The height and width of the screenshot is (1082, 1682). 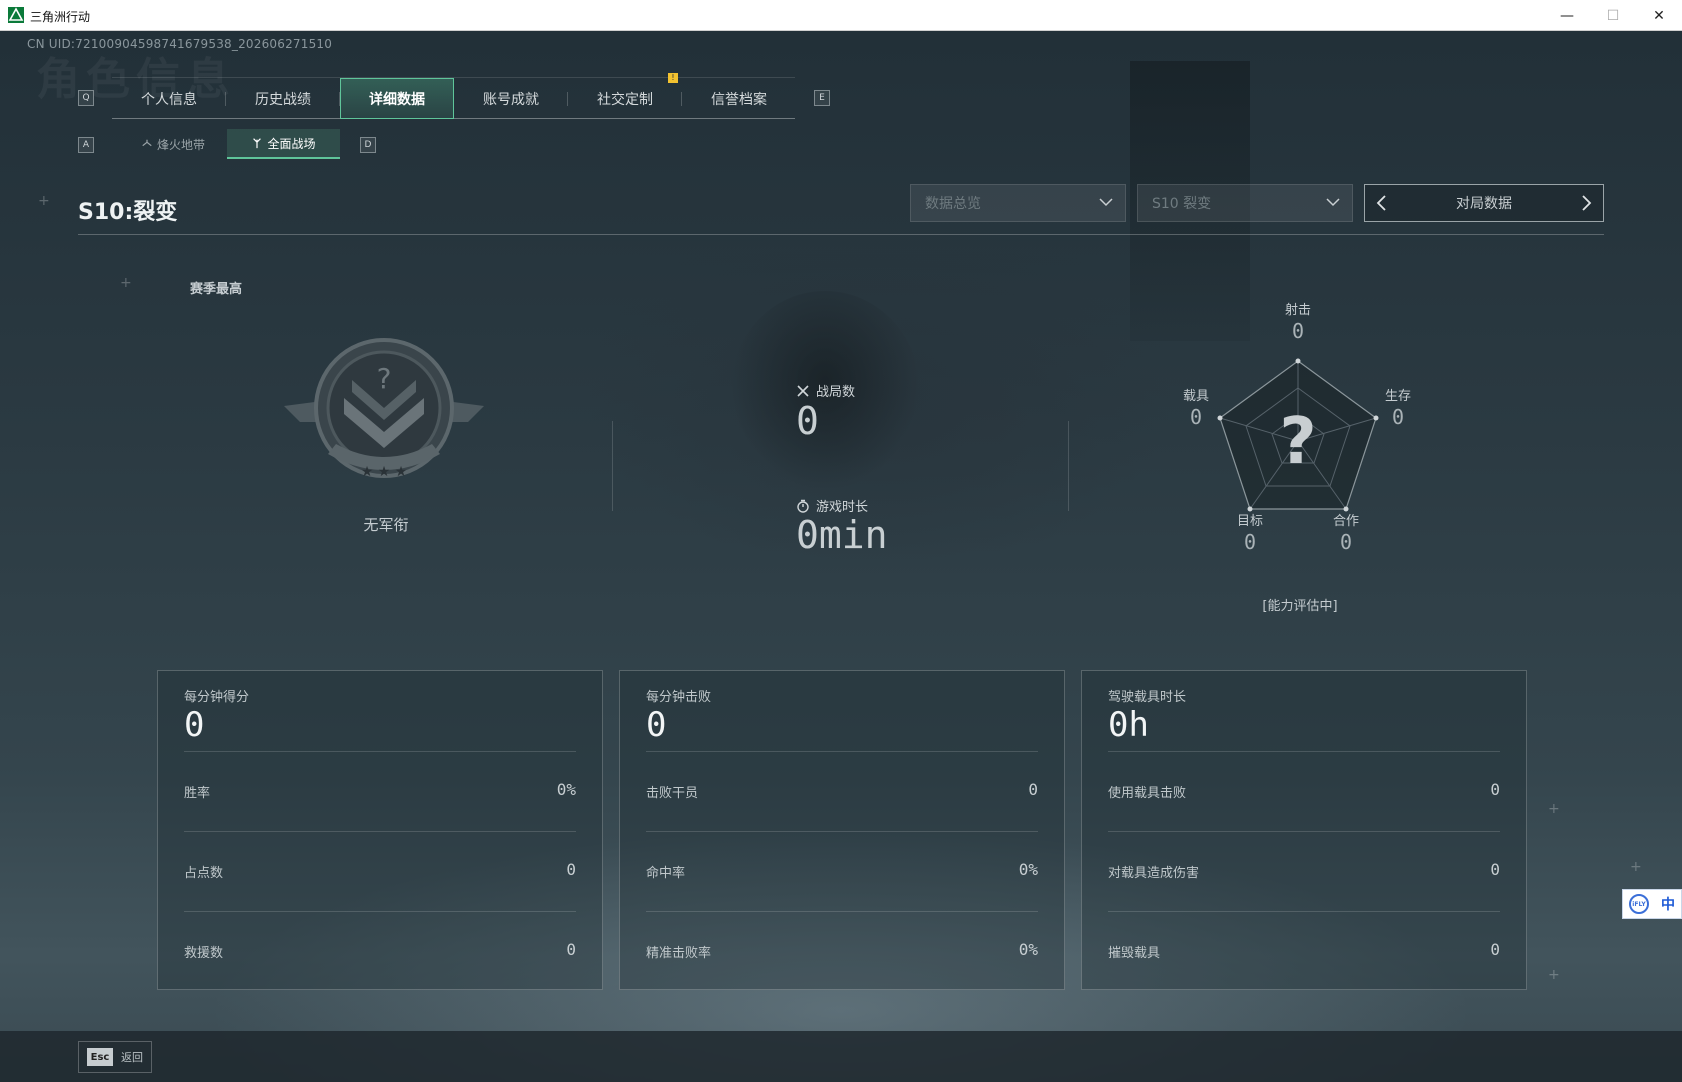 I want to click on card-value: 0h, so click(x=1128, y=725).